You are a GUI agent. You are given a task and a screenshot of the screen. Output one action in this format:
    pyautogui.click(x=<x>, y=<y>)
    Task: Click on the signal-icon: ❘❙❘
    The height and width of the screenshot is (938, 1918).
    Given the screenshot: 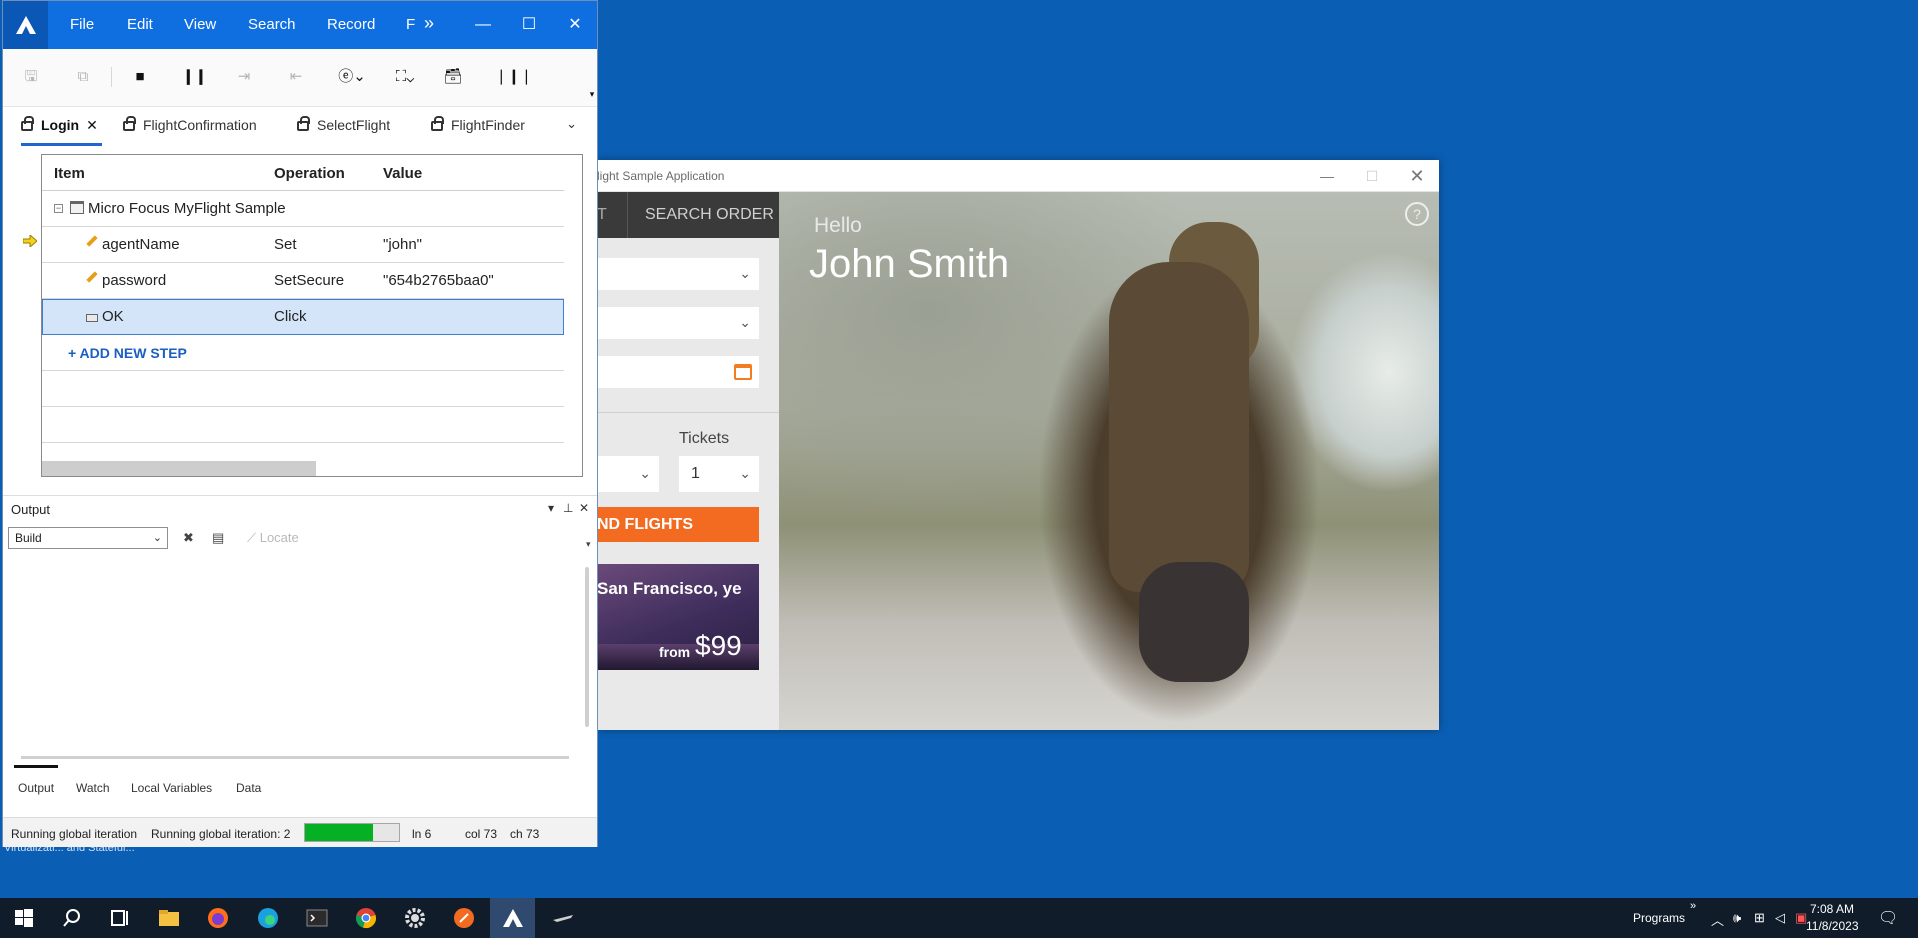 What is the action you would take?
    pyautogui.click(x=514, y=77)
    